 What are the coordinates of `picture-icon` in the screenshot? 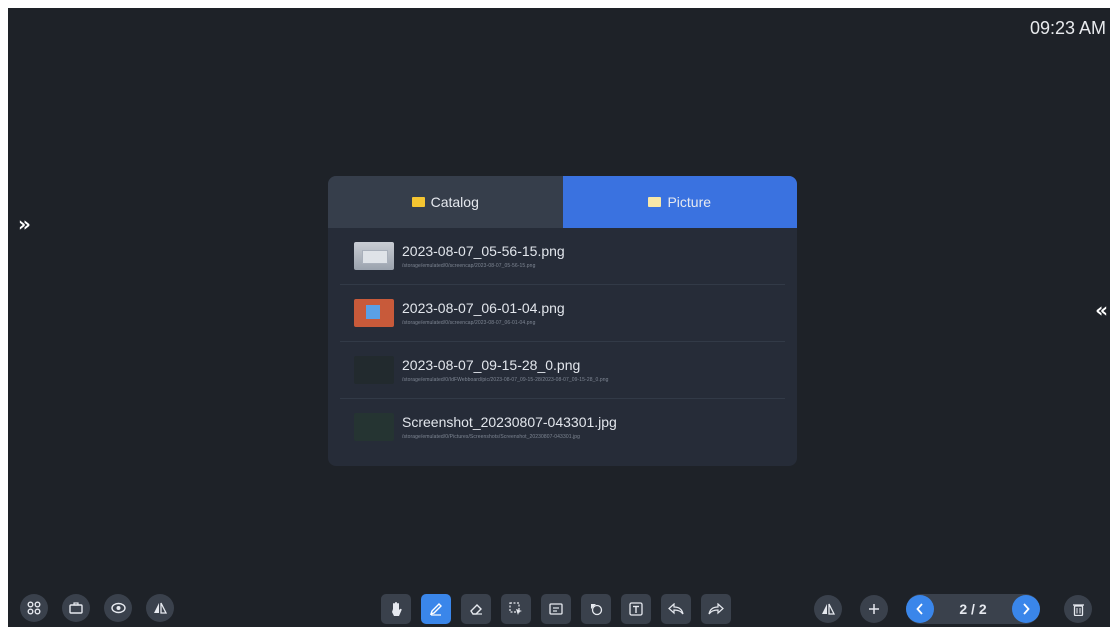 It's located at (655, 202).